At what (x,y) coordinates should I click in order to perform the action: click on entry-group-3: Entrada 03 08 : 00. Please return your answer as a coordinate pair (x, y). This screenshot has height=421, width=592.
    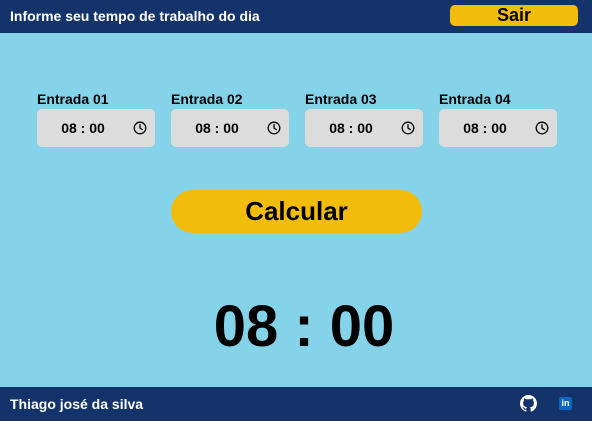
    Looking at the image, I should click on (364, 119).